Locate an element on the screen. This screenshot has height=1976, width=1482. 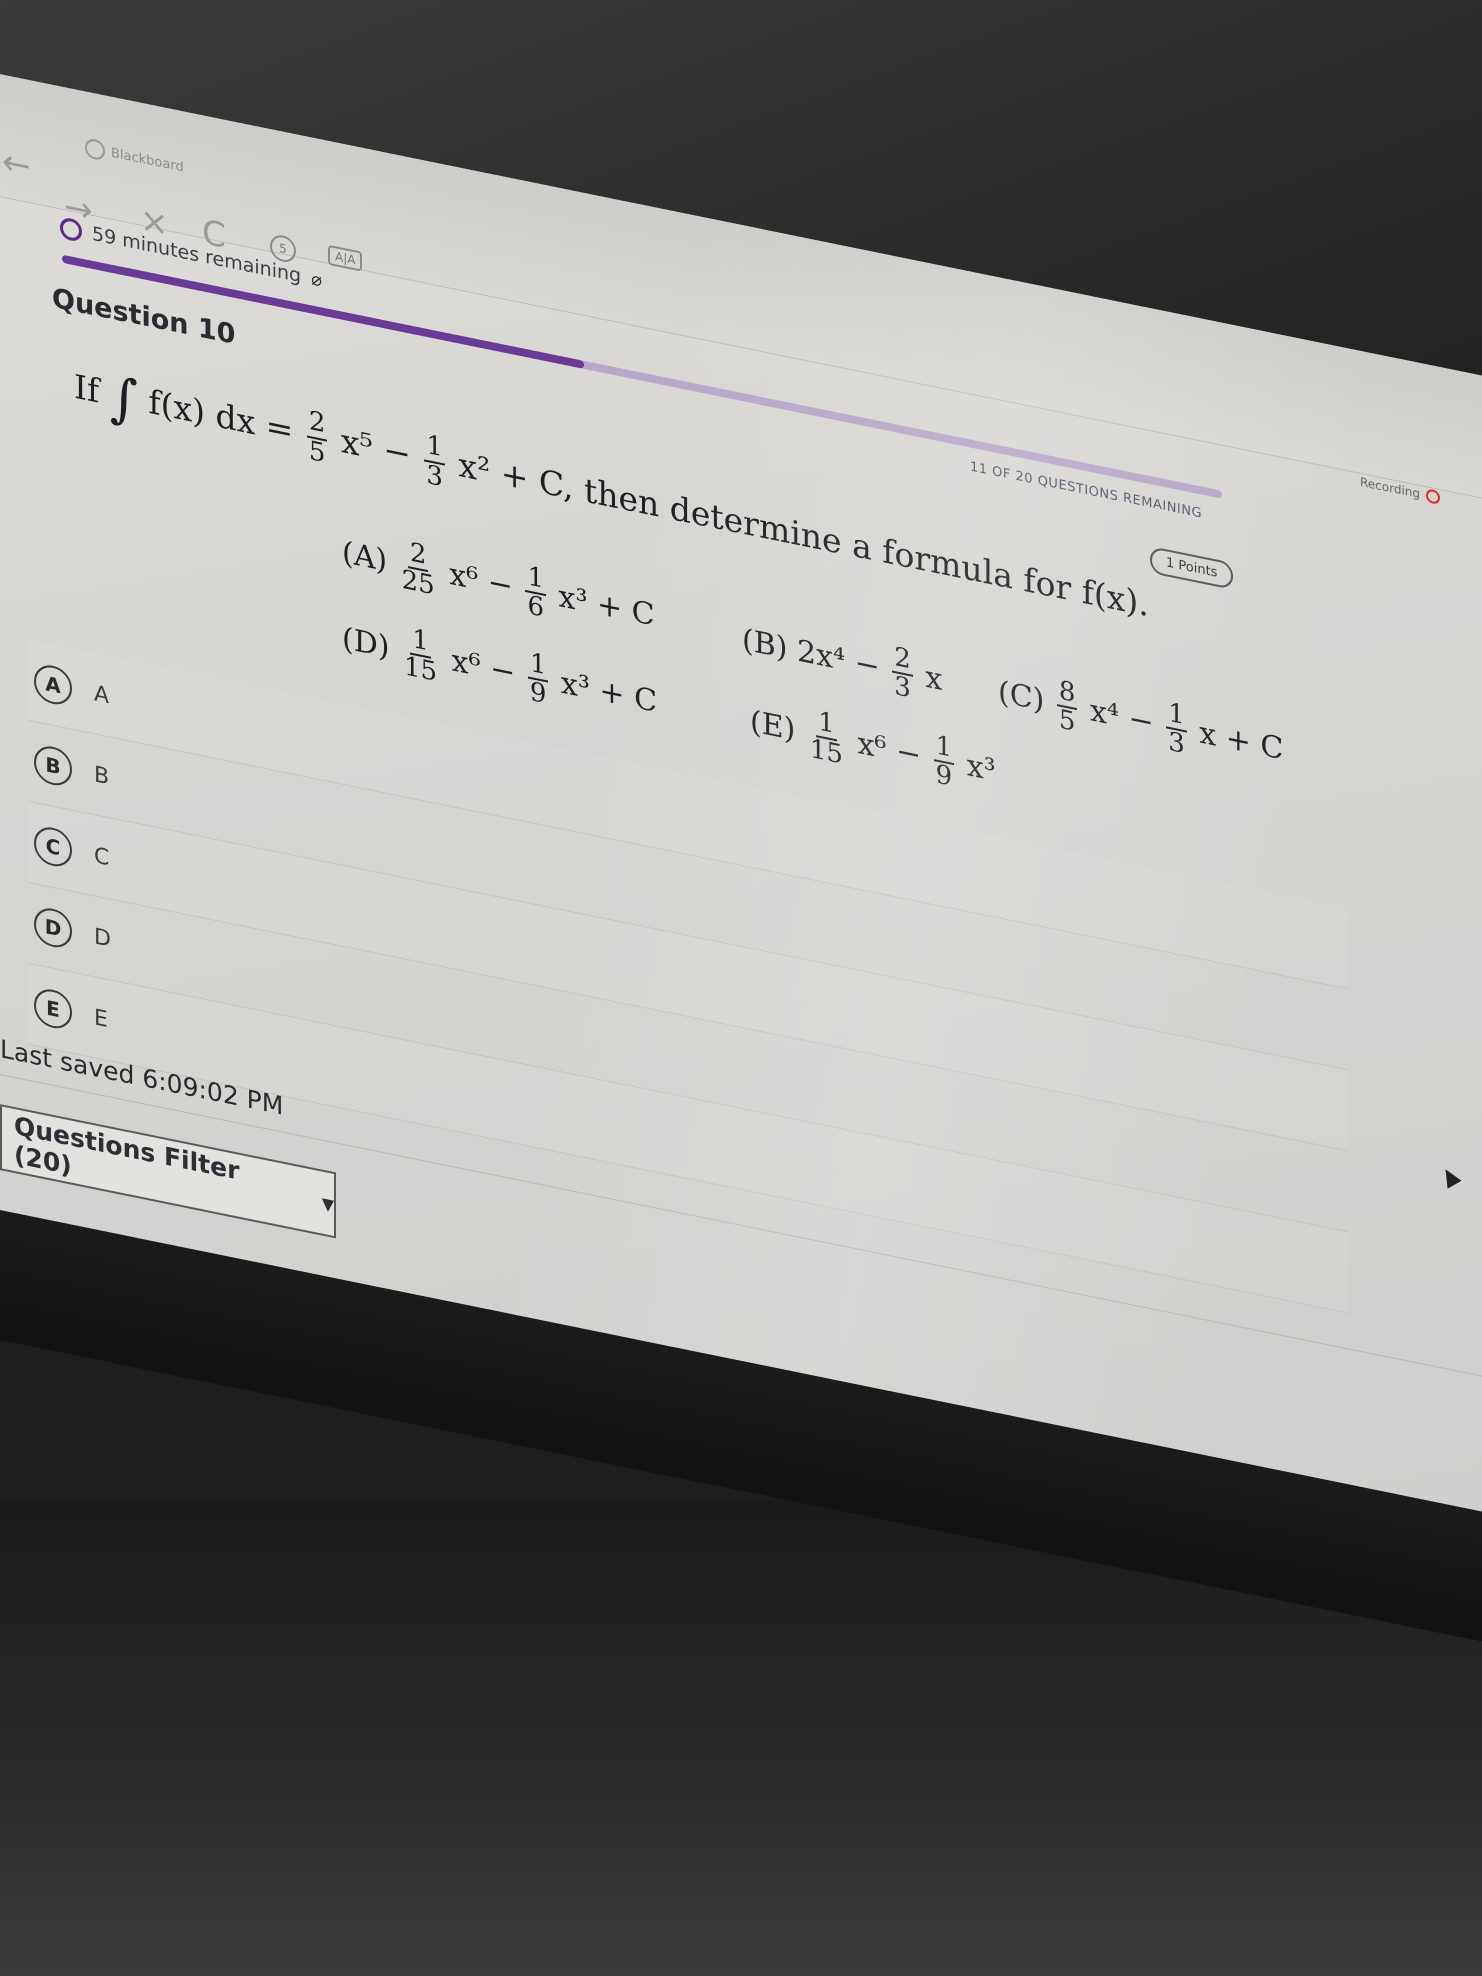
blackboard-logo-icon is located at coordinates (95, 149).